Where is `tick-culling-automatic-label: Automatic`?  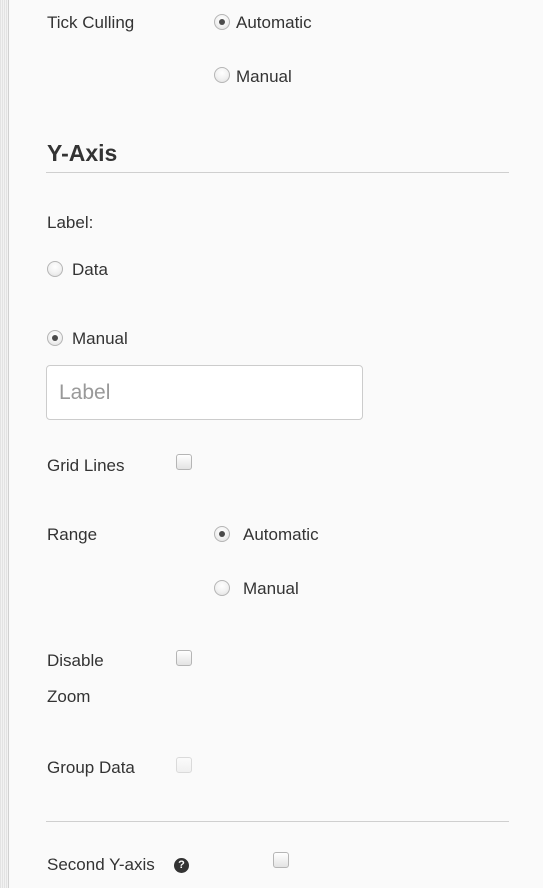 tick-culling-automatic-label: Automatic is located at coordinates (274, 23).